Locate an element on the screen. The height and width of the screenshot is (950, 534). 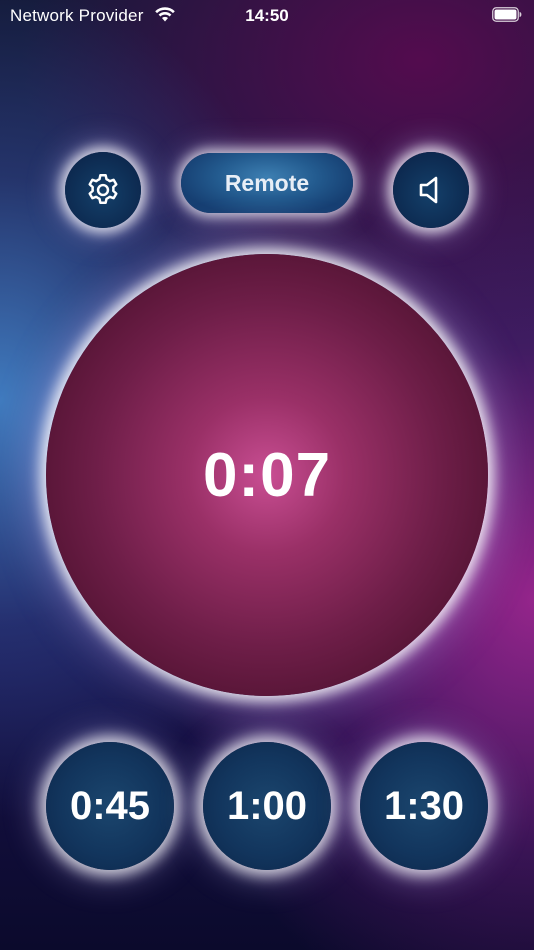
timer-display: 0:07 is located at coordinates (267, 475).